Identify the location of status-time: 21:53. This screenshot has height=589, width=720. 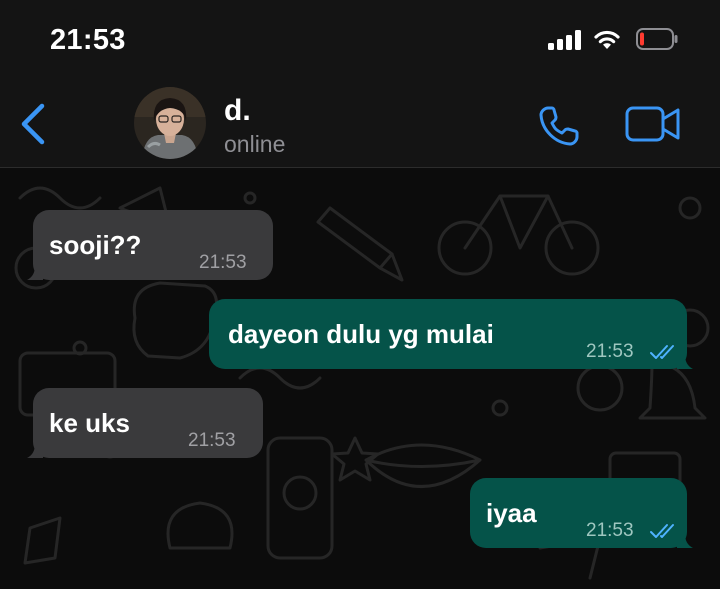
(88, 40).